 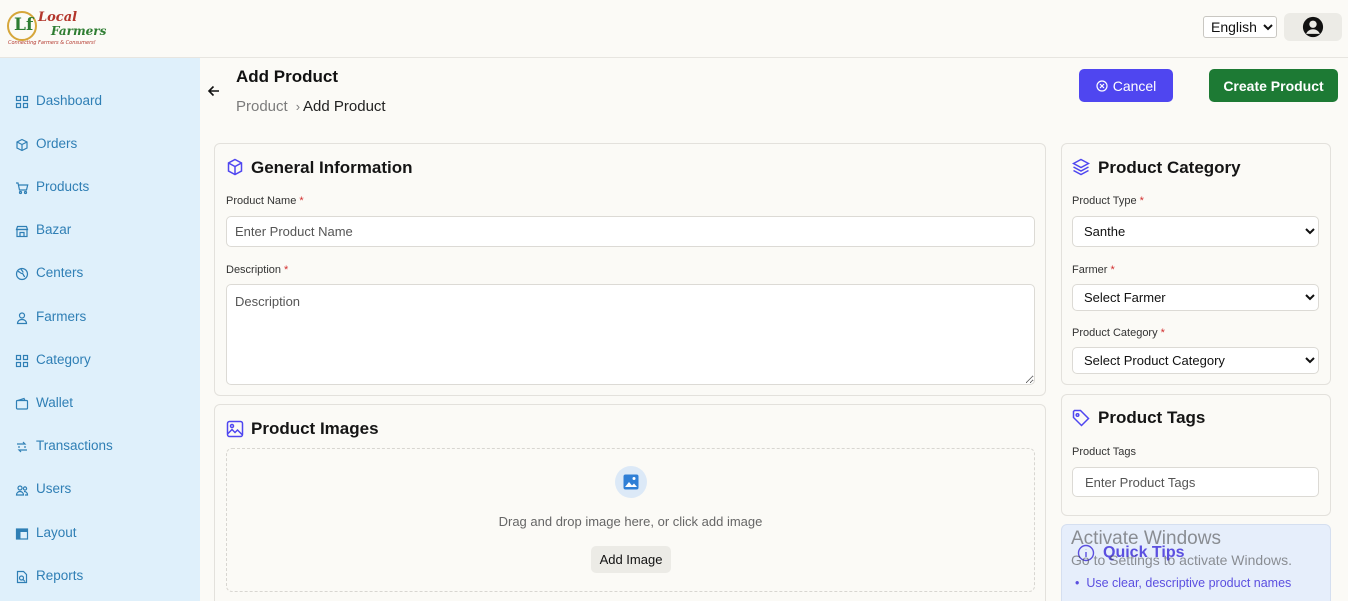 What do you see at coordinates (22, 188) in the screenshot?
I see `cart-icon` at bounding box center [22, 188].